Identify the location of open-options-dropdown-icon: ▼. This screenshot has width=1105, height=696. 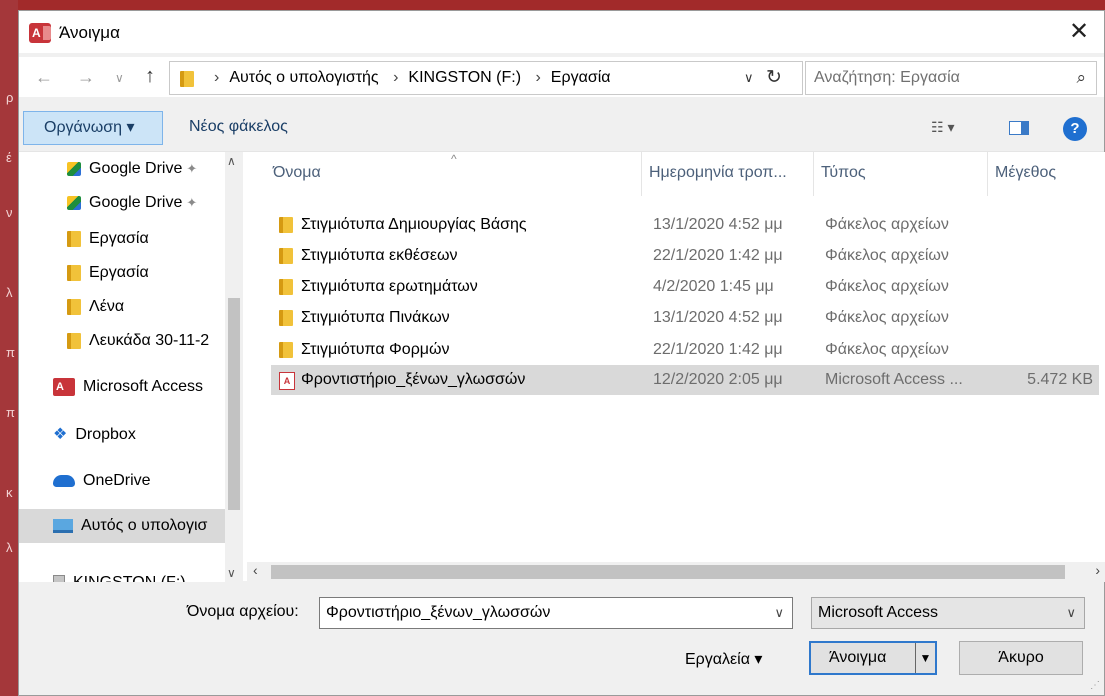
(925, 658).